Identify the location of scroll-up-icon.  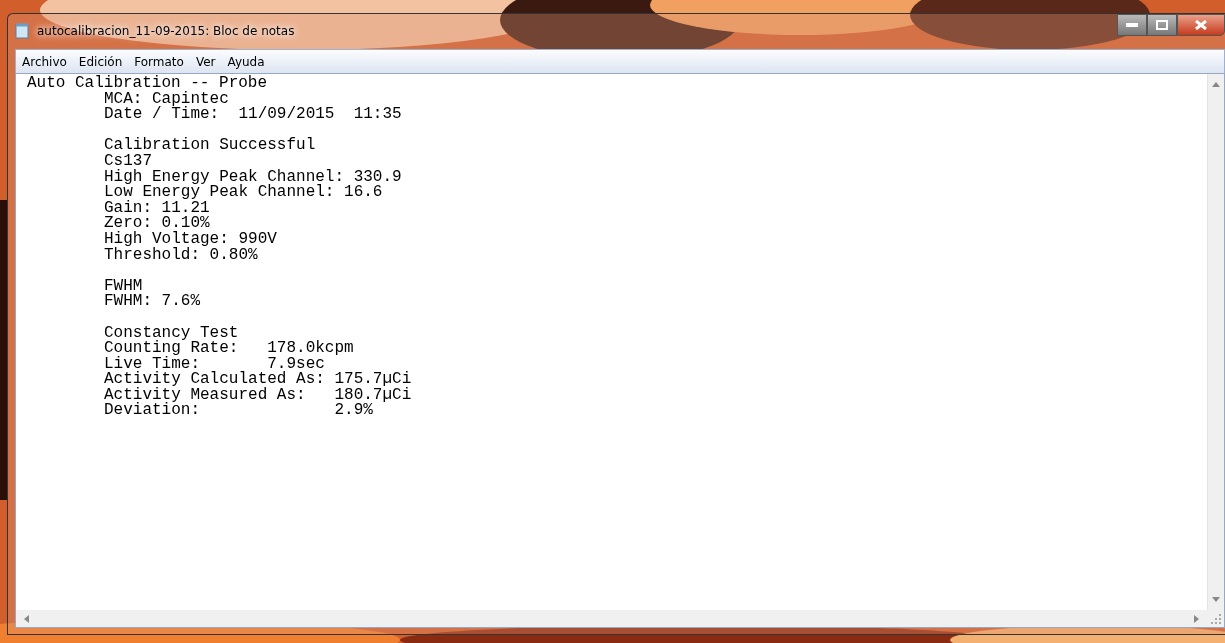
(1216, 84).